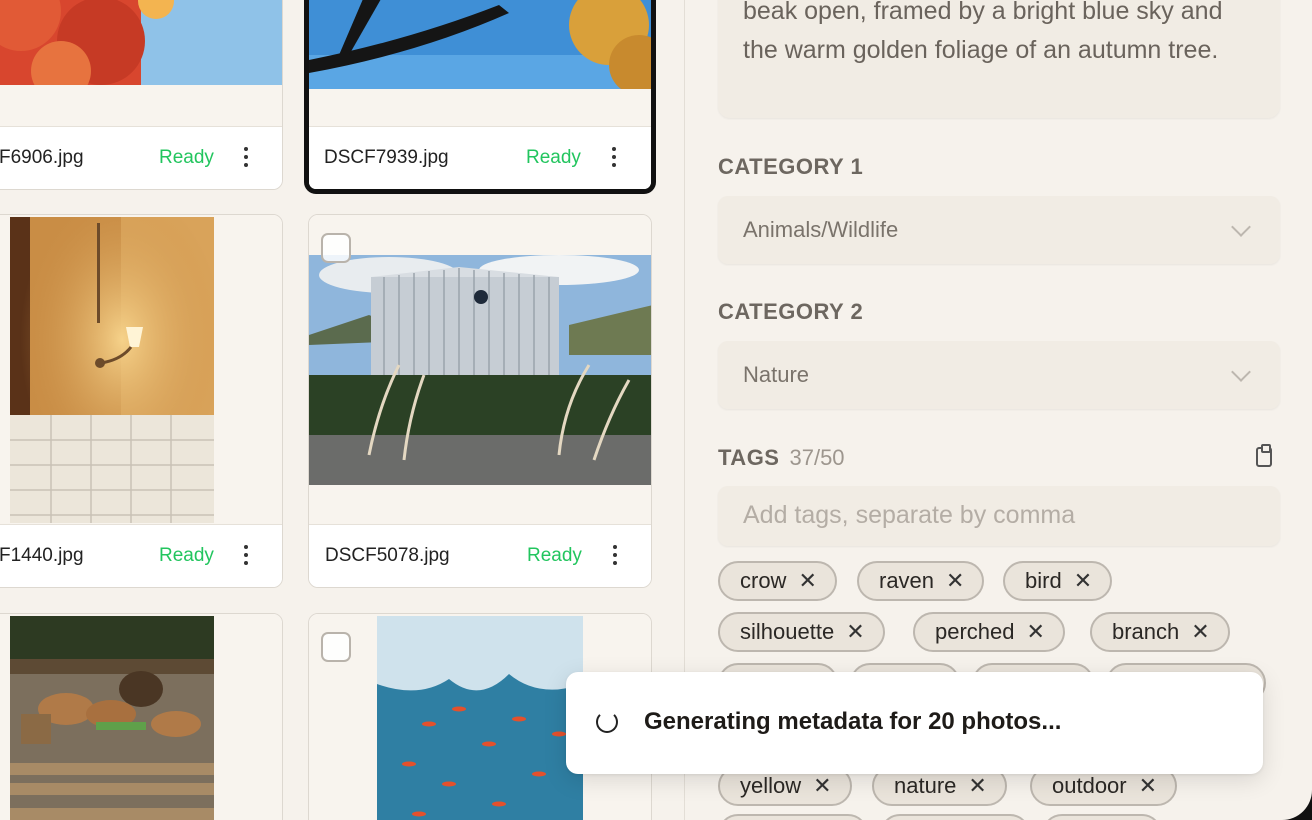 The width and height of the screenshot is (1312, 820). Describe the element at coordinates (771, 785) in the screenshot. I see `tag-label: yellow` at that location.